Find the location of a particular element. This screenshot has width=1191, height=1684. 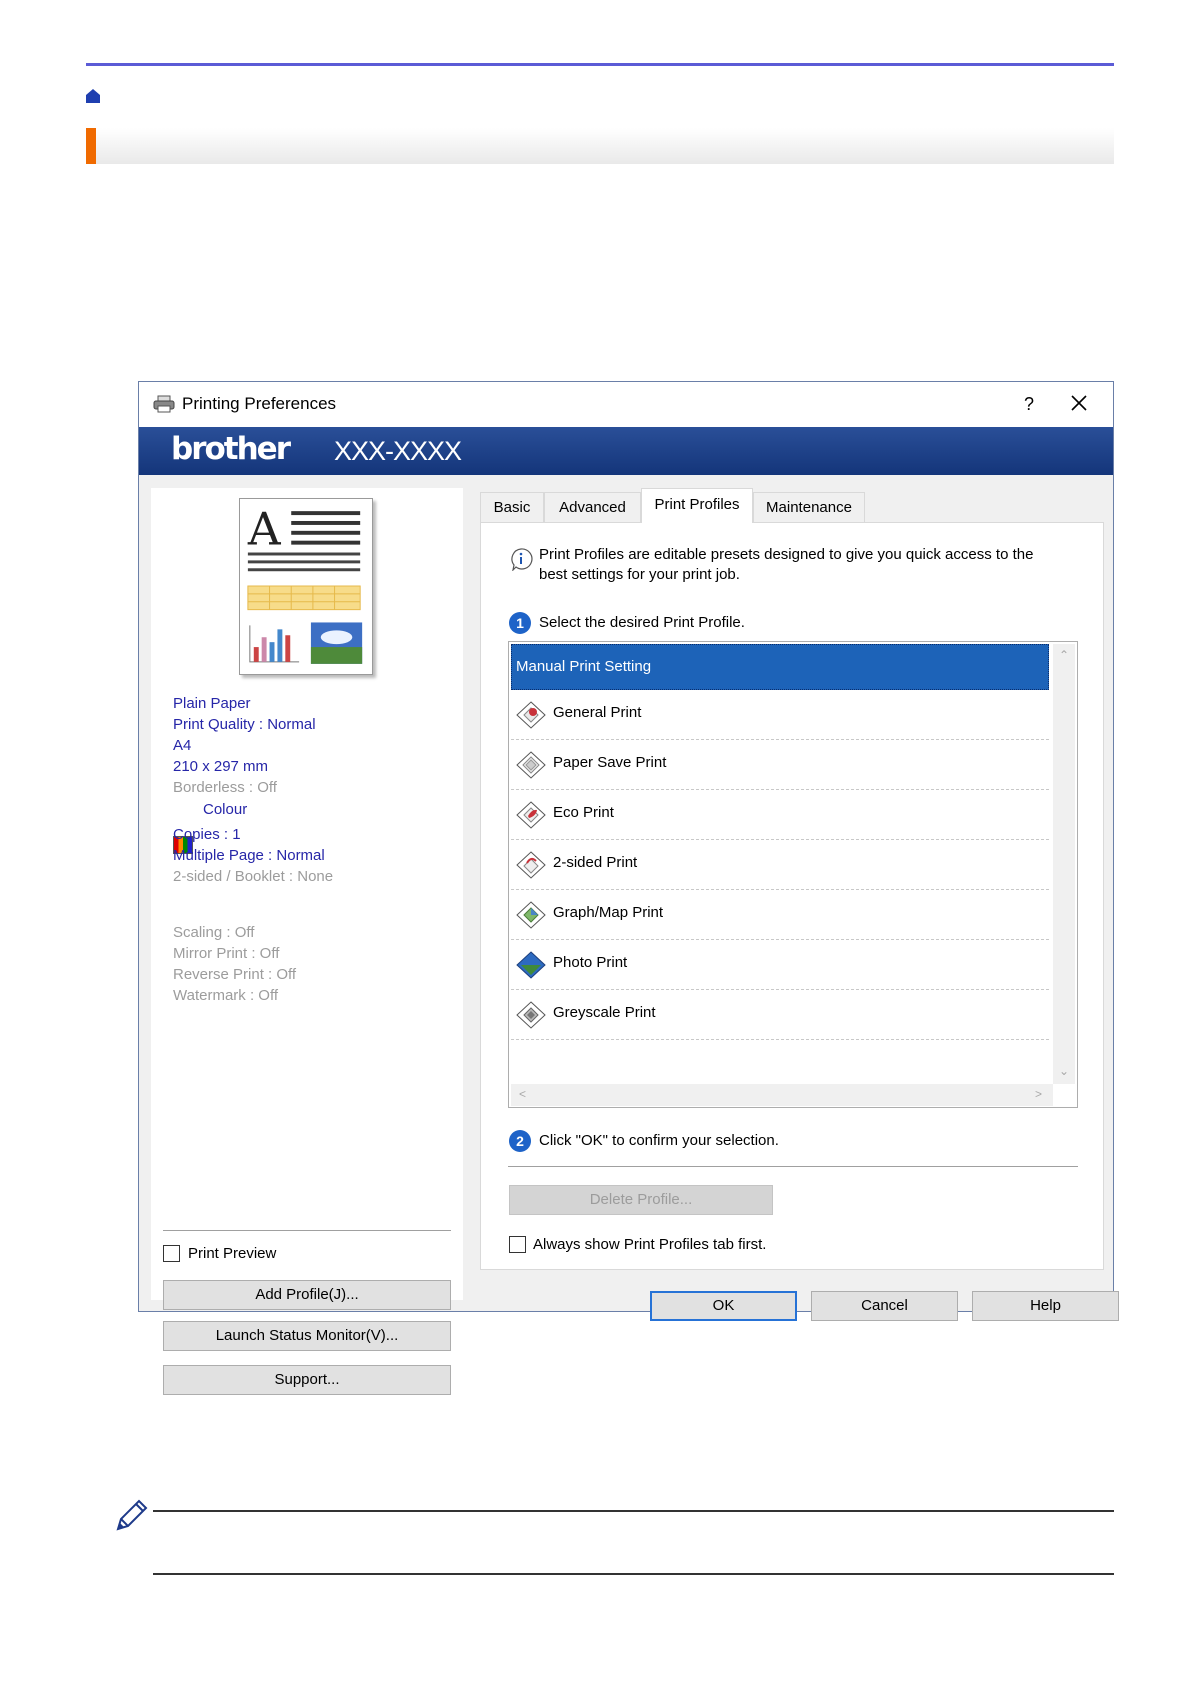

profile-item-graph-map-print: Graph/Map Print is located at coordinates (780, 915).